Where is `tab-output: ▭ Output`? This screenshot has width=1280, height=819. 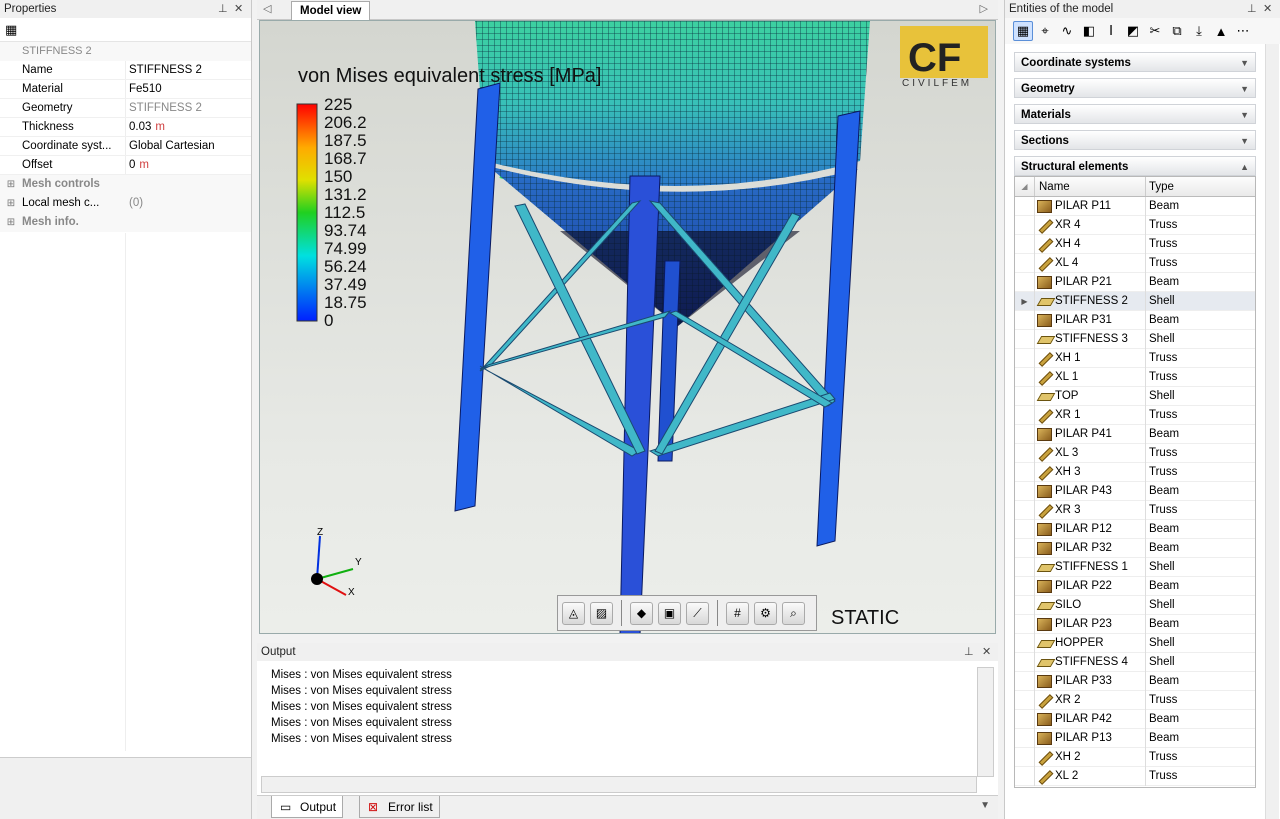 tab-output: ▭ Output is located at coordinates (307, 807).